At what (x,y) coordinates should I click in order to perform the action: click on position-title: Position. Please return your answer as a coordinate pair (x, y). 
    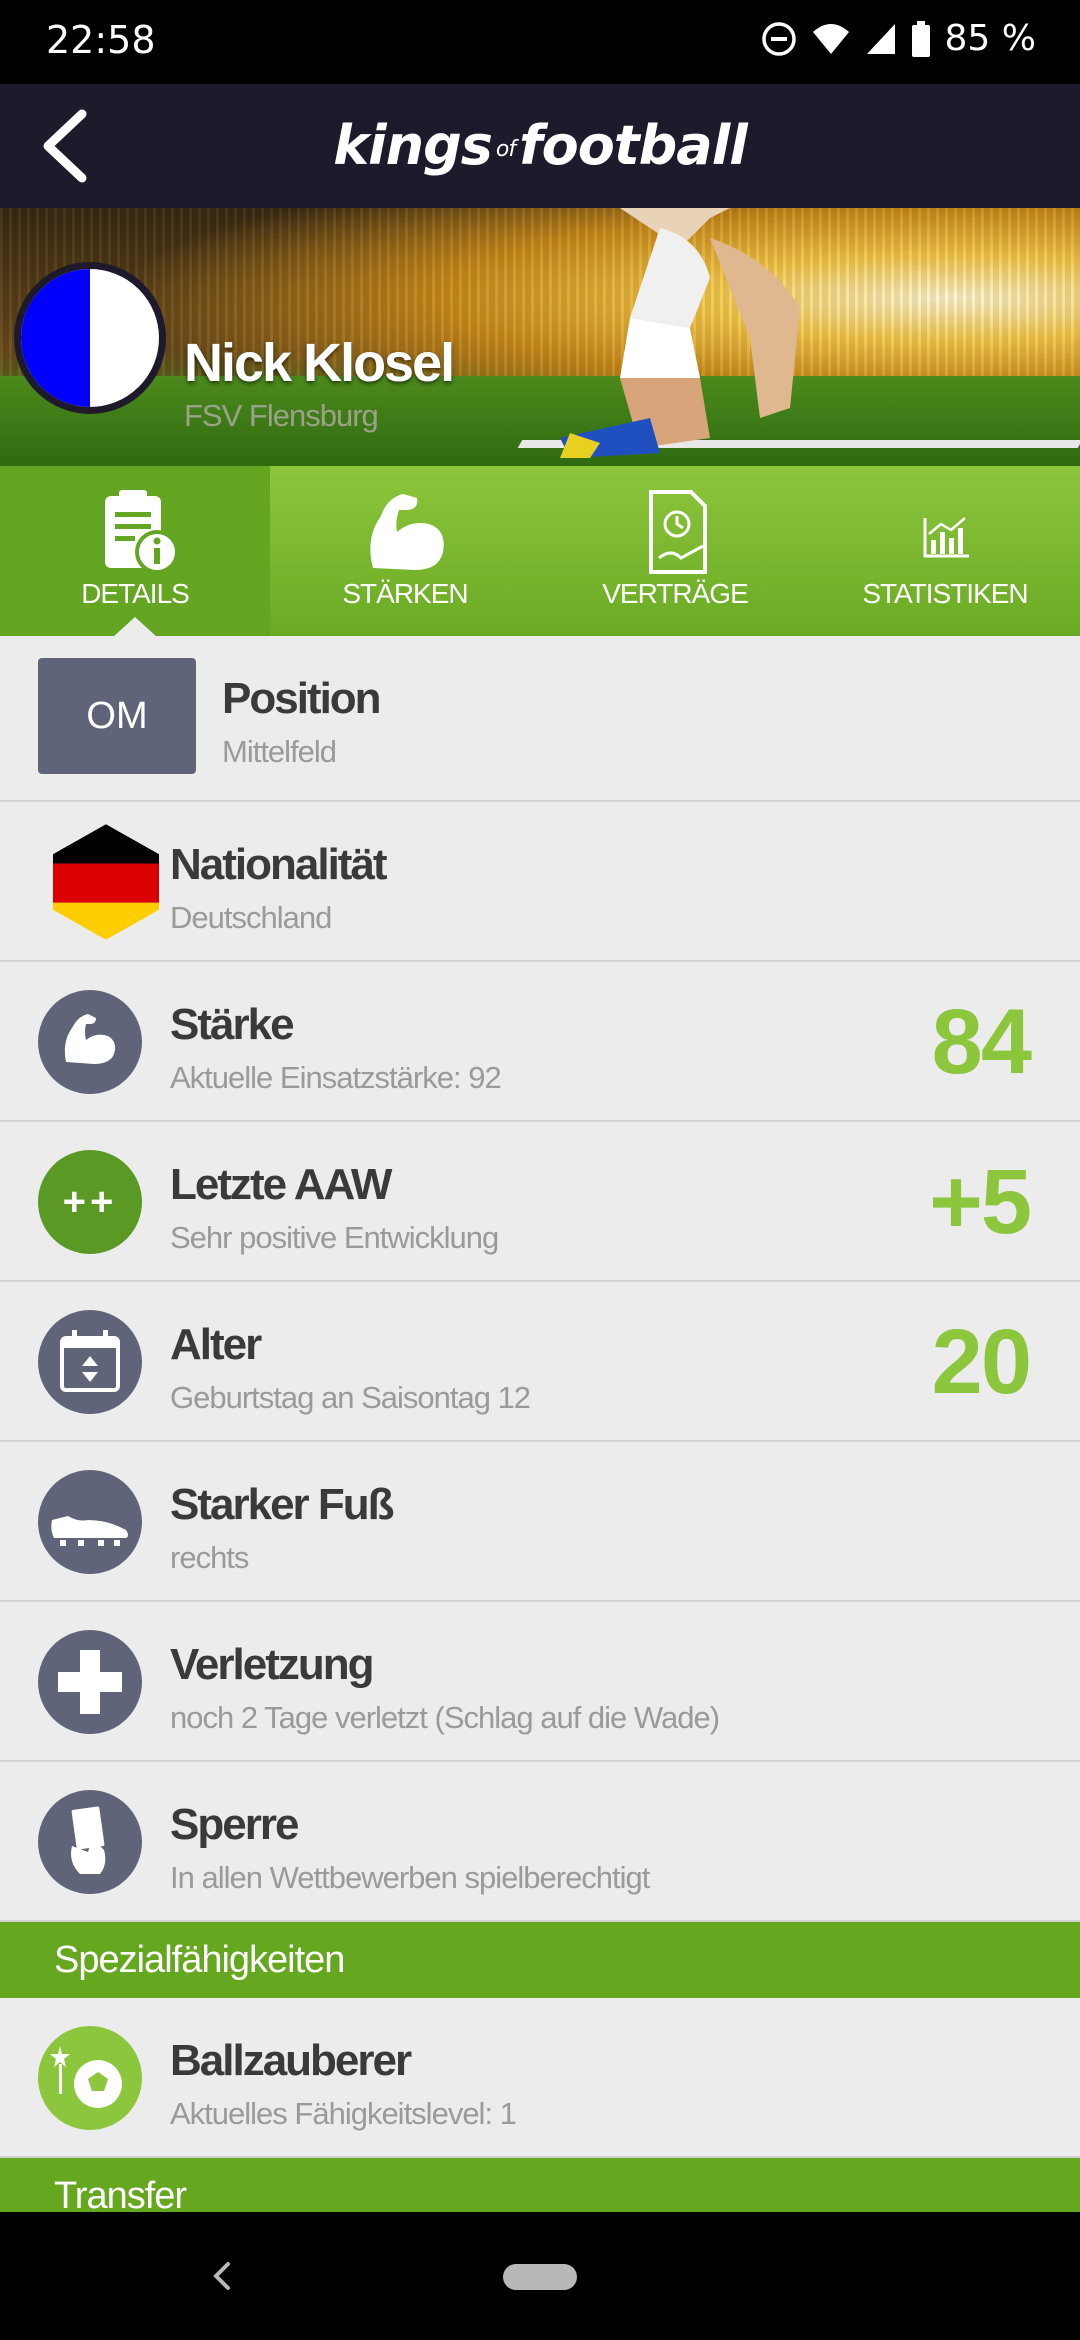
    Looking at the image, I should click on (302, 698).